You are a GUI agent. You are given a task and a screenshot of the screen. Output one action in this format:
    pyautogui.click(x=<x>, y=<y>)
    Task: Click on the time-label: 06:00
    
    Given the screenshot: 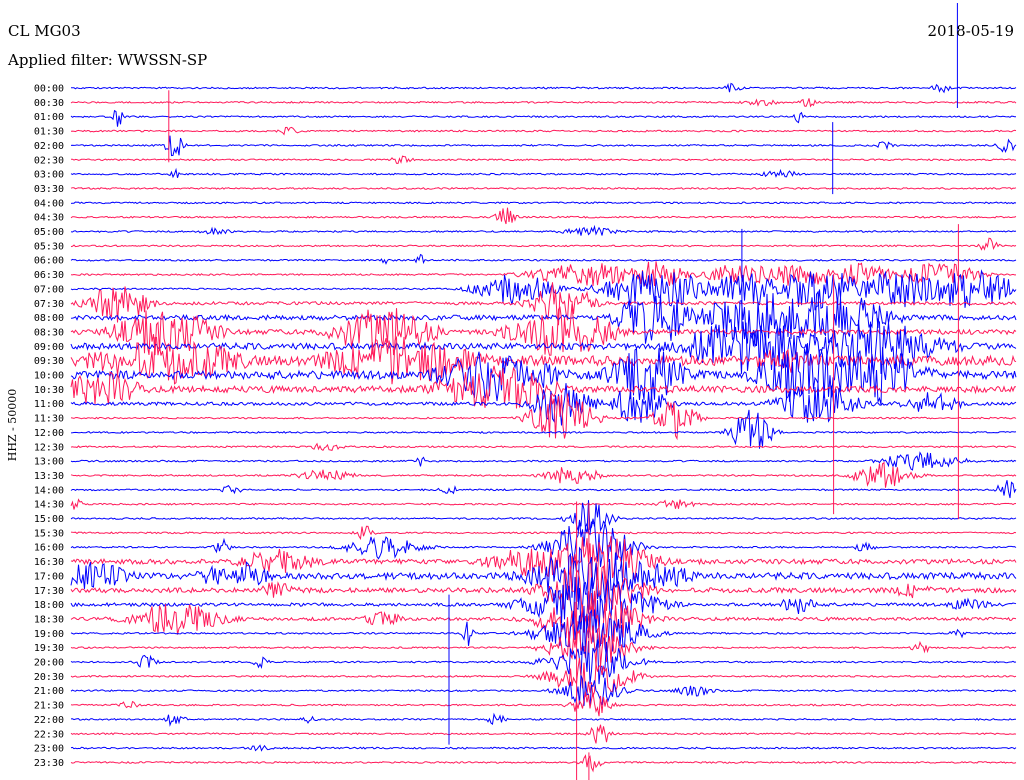 What is the action you would take?
    pyautogui.click(x=49, y=261)
    